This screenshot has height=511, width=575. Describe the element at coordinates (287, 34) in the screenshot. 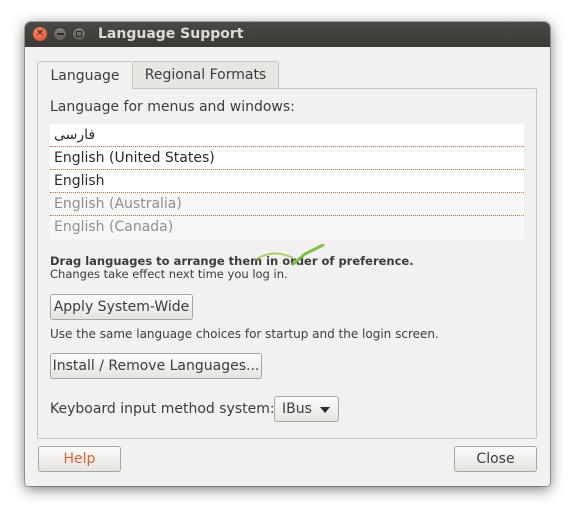

I see `title-bar: ✕ Language Support` at that location.